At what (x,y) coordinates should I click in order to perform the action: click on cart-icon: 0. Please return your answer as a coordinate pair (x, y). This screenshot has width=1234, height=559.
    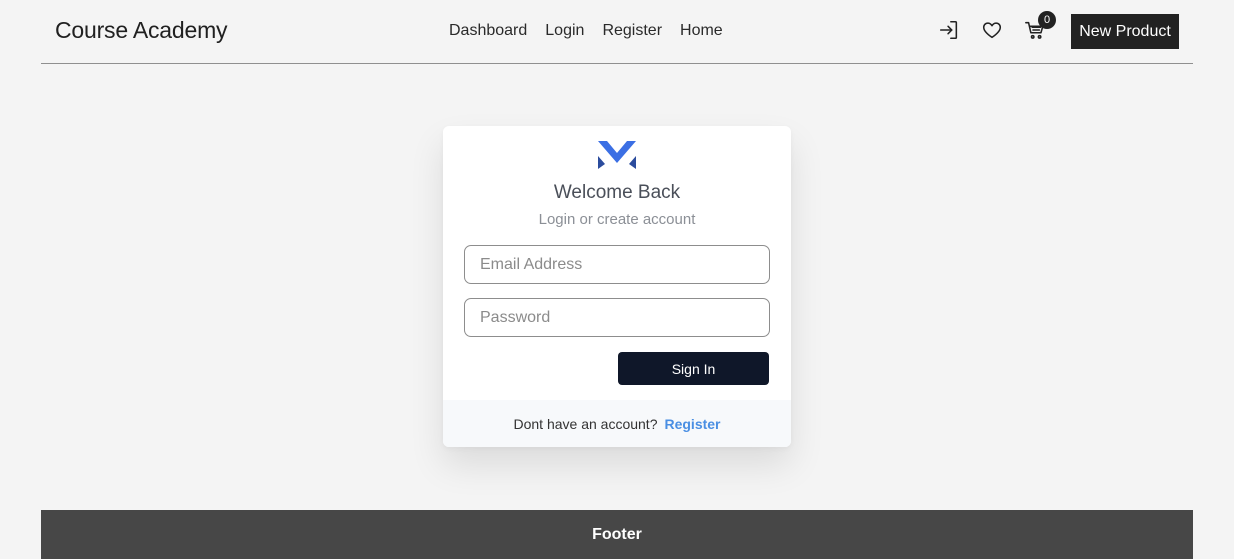
    Looking at the image, I should click on (1039, 26).